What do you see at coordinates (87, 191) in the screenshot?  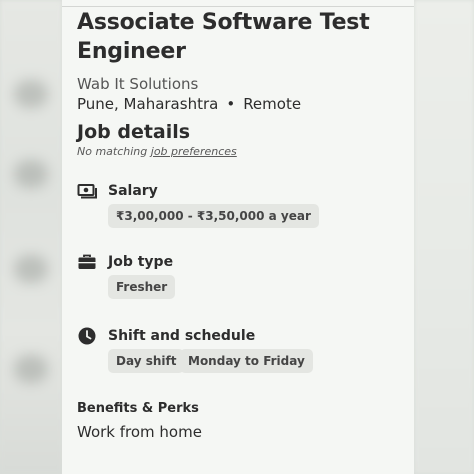 I see `money-icon` at bounding box center [87, 191].